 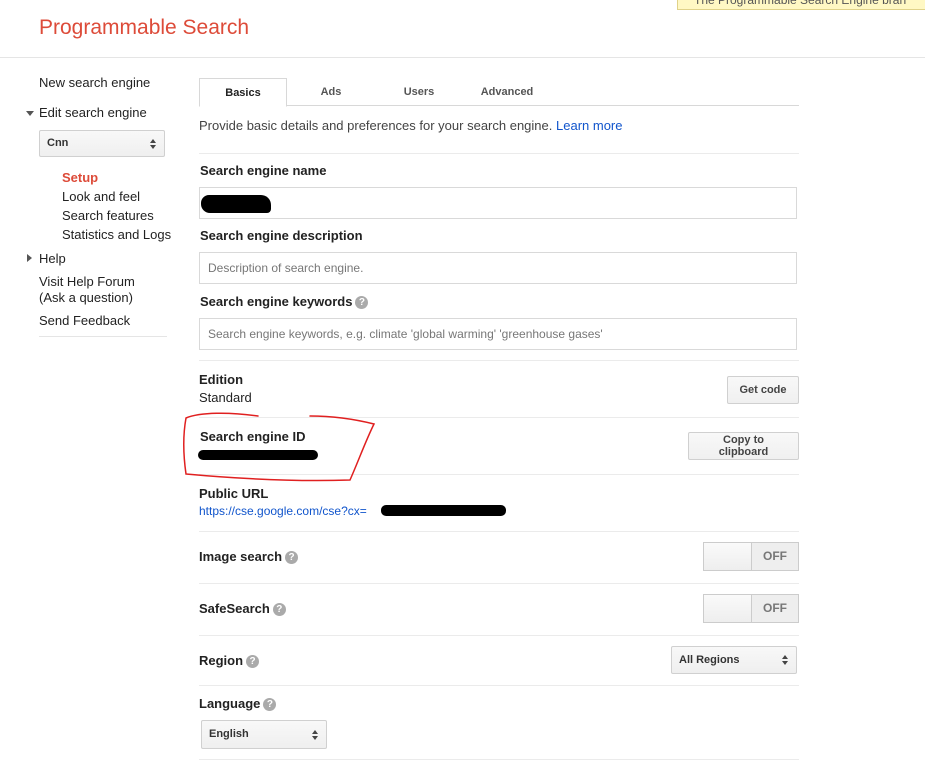 What do you see at coordinates (108, 215) in the screenshot?
I see `sidebar-item-search-features: Search features` at bounding box center [108, 215].